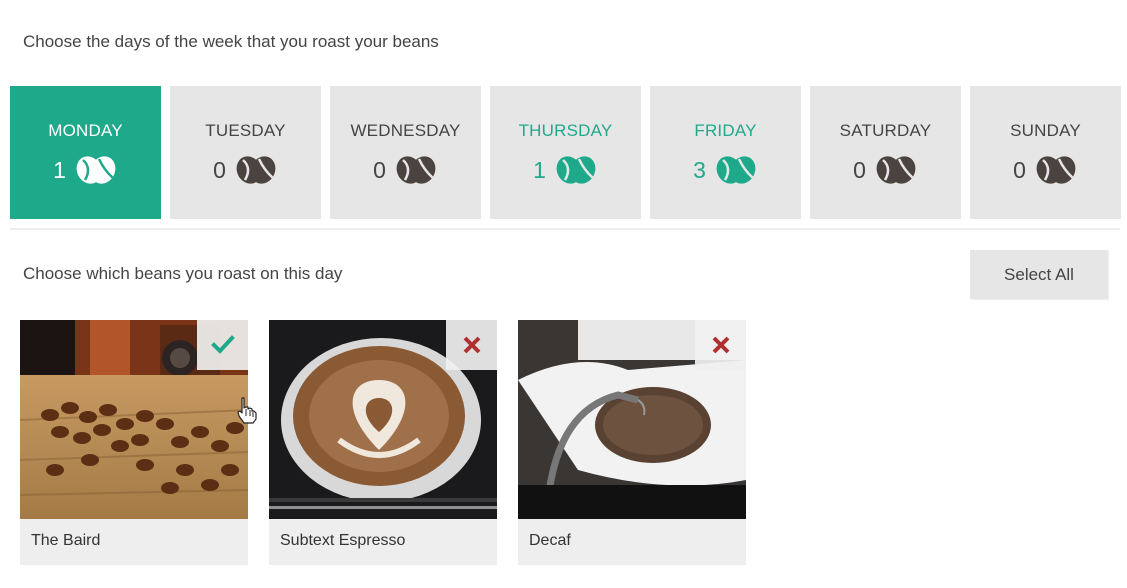 This screenshot has height=588, width=1127. Describe the element at coordinates (343, 540) in the screenshot. I see `bean-name: Subtext Espresso` at that location.